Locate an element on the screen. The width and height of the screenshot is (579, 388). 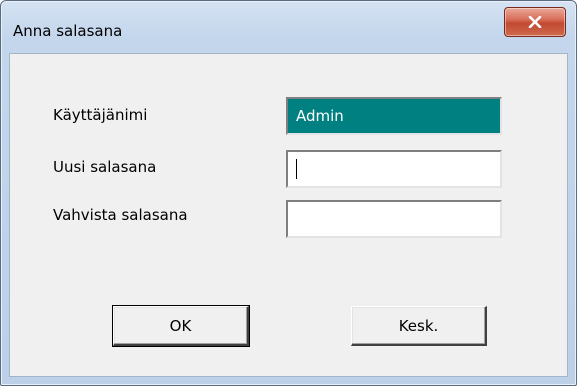
username-field: Admin is located at coordinates (394, 116).